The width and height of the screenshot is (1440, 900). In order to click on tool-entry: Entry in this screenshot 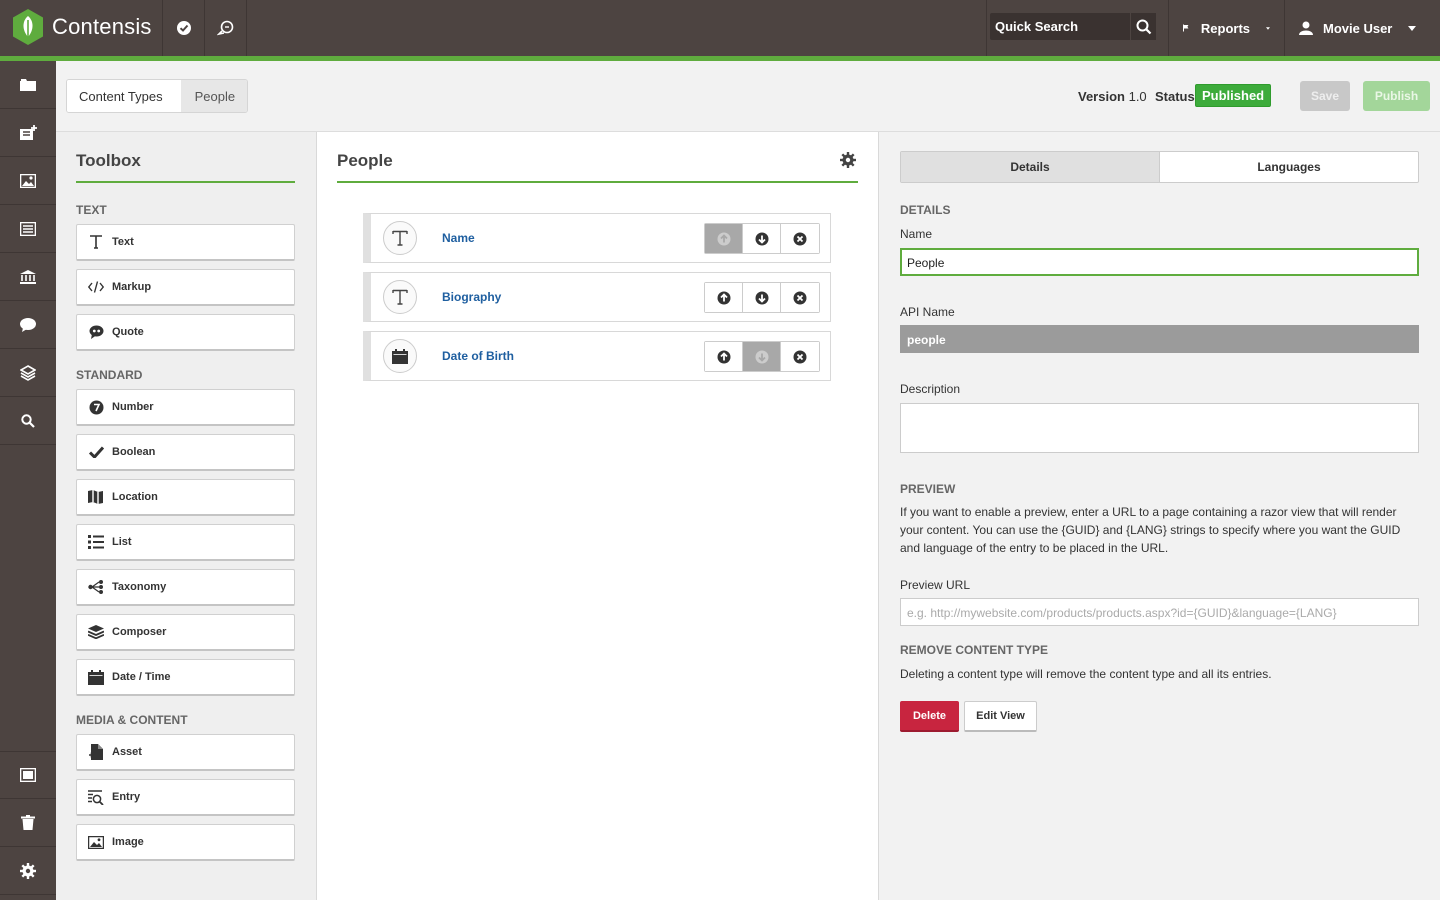, I will do `click(185, 797)`.